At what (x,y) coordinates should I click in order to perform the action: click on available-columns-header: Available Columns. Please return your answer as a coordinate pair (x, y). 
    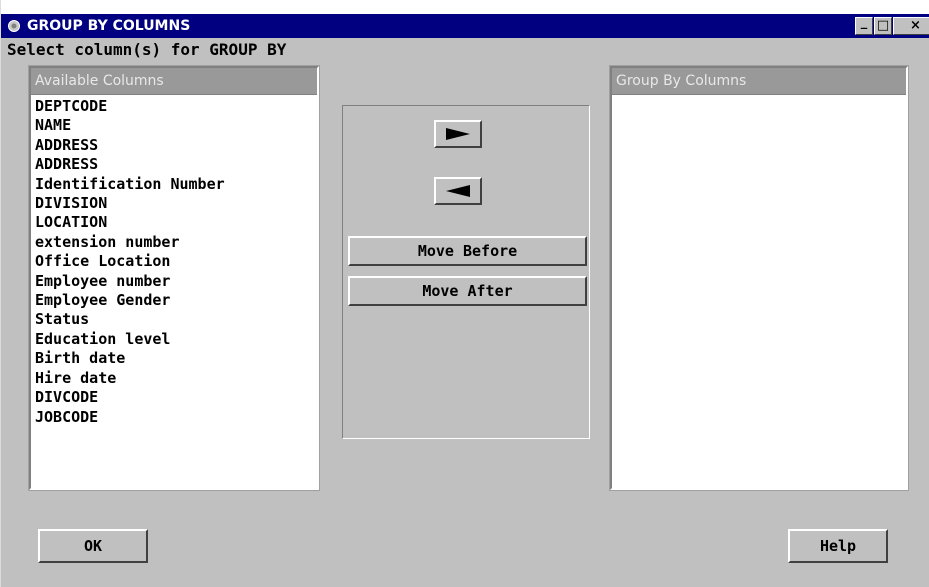
    Looking at the image, I should click on (174, 81).